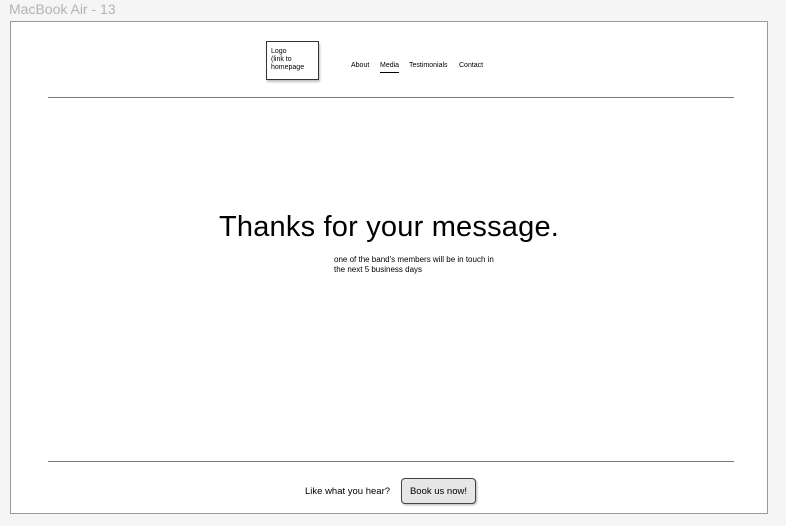 The image size is (786, 526). Describe the element at coordinates (391, 97) in the screenshot. I see `header-divider` at that location.